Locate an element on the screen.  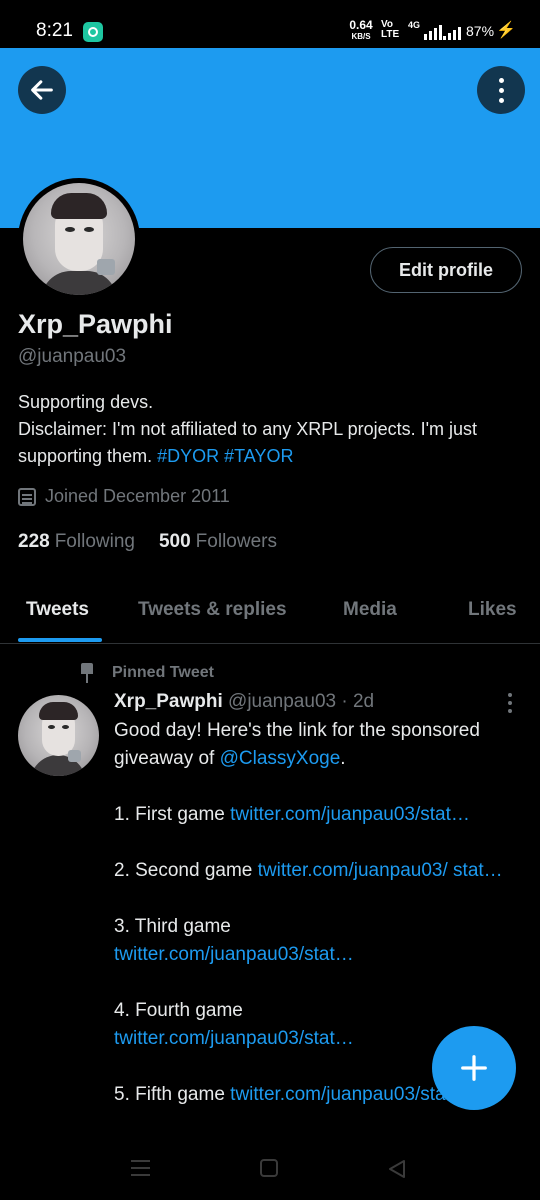
pin-icon is located at coordinates (87, 673).